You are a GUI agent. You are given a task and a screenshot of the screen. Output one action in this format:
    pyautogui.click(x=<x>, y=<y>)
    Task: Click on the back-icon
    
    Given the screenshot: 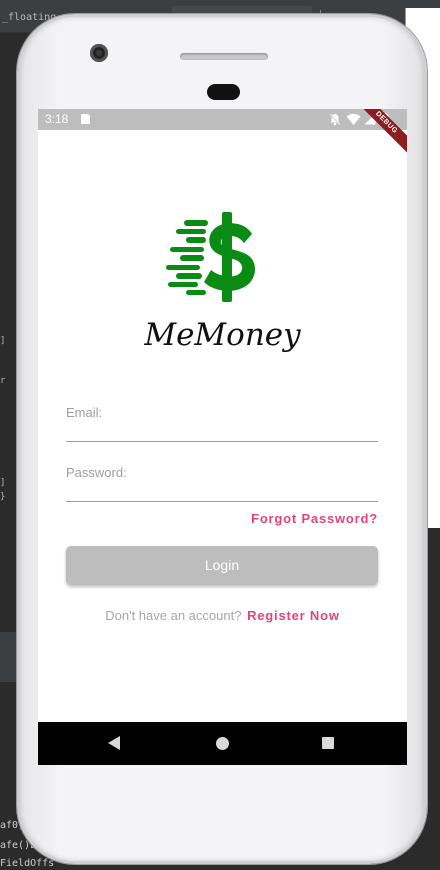 What is the action you would take?
    pyautogui.click(x=114, y=743)
    